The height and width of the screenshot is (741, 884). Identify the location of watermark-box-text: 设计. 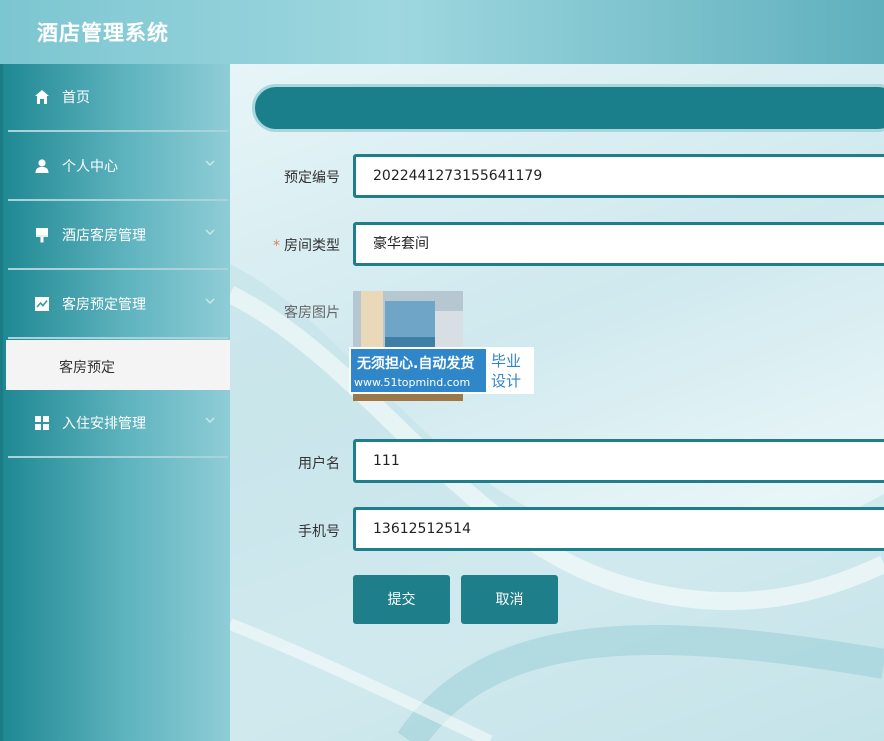
(506, 381).